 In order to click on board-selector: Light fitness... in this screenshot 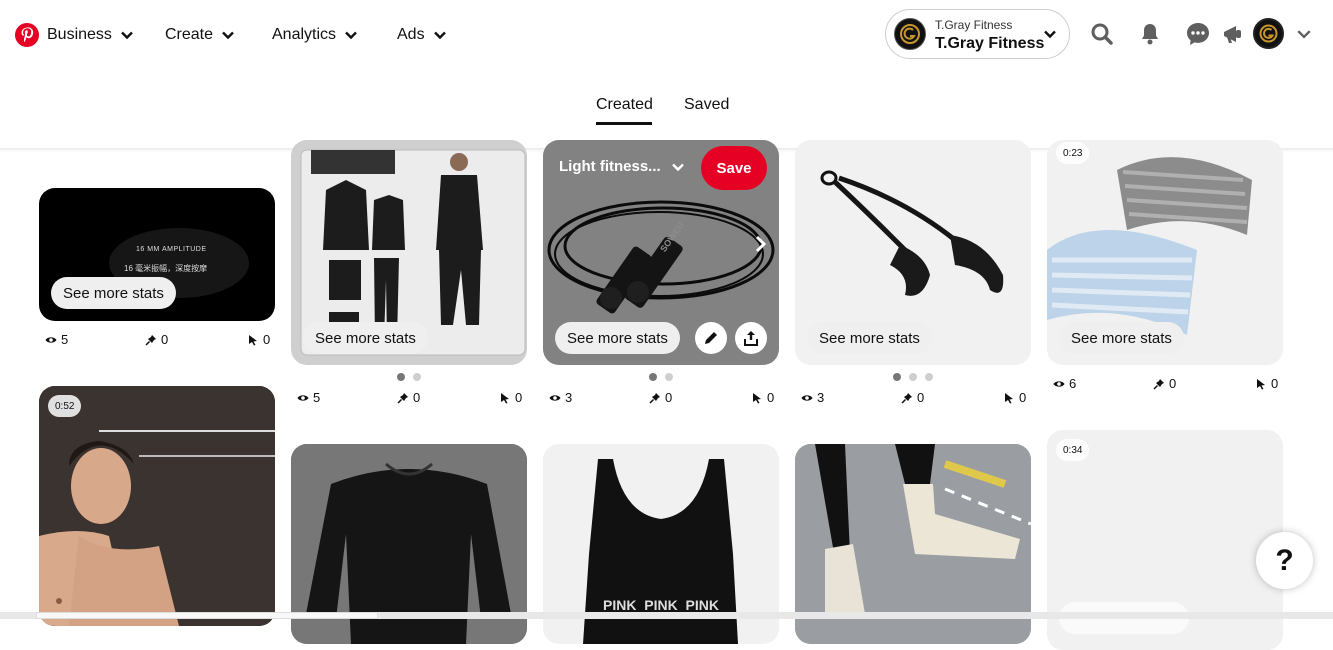, I will do `click(622, 166)`.